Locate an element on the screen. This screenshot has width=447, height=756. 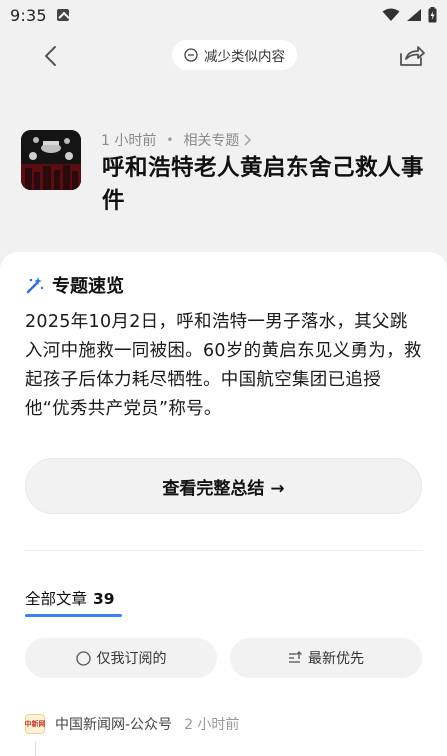
sort-latest-button: 最新优先 is located at coordinates (326, 658).